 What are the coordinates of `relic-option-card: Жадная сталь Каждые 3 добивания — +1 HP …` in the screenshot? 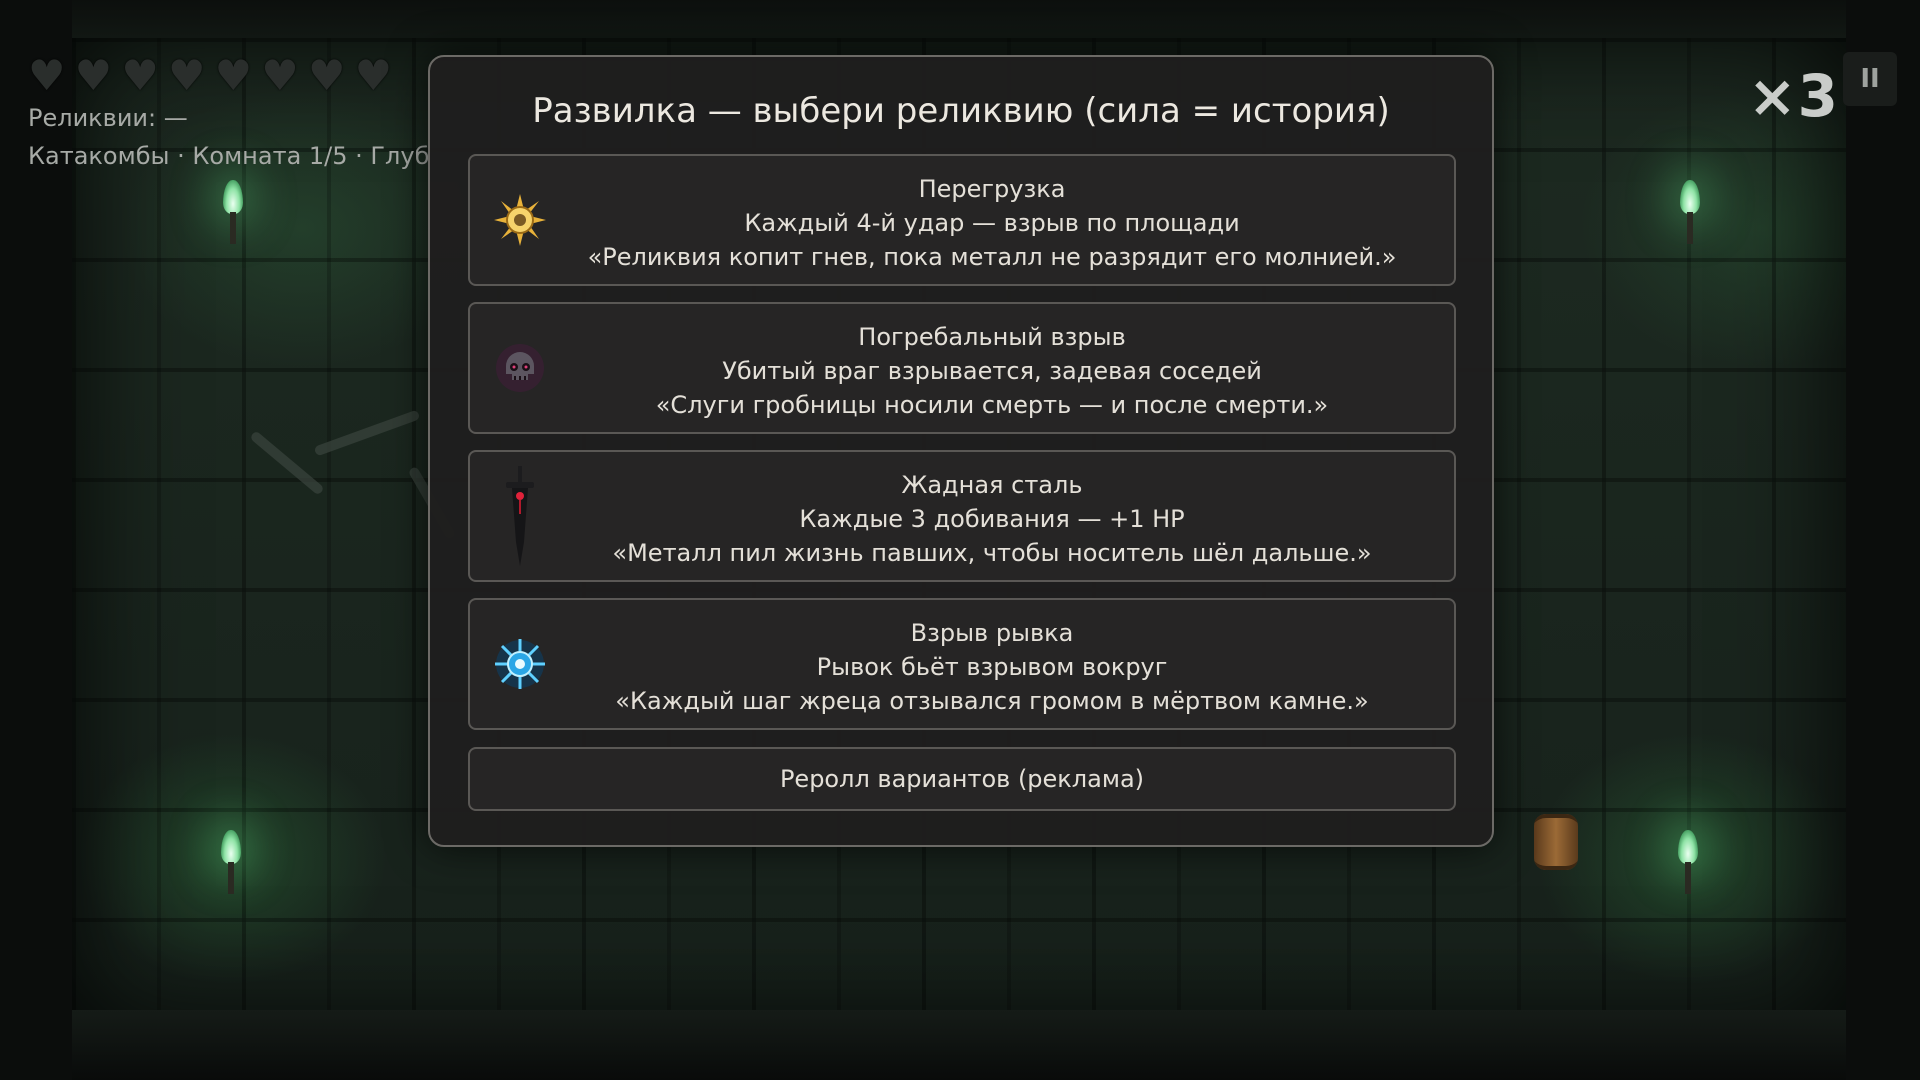 It's located at (962, 516).